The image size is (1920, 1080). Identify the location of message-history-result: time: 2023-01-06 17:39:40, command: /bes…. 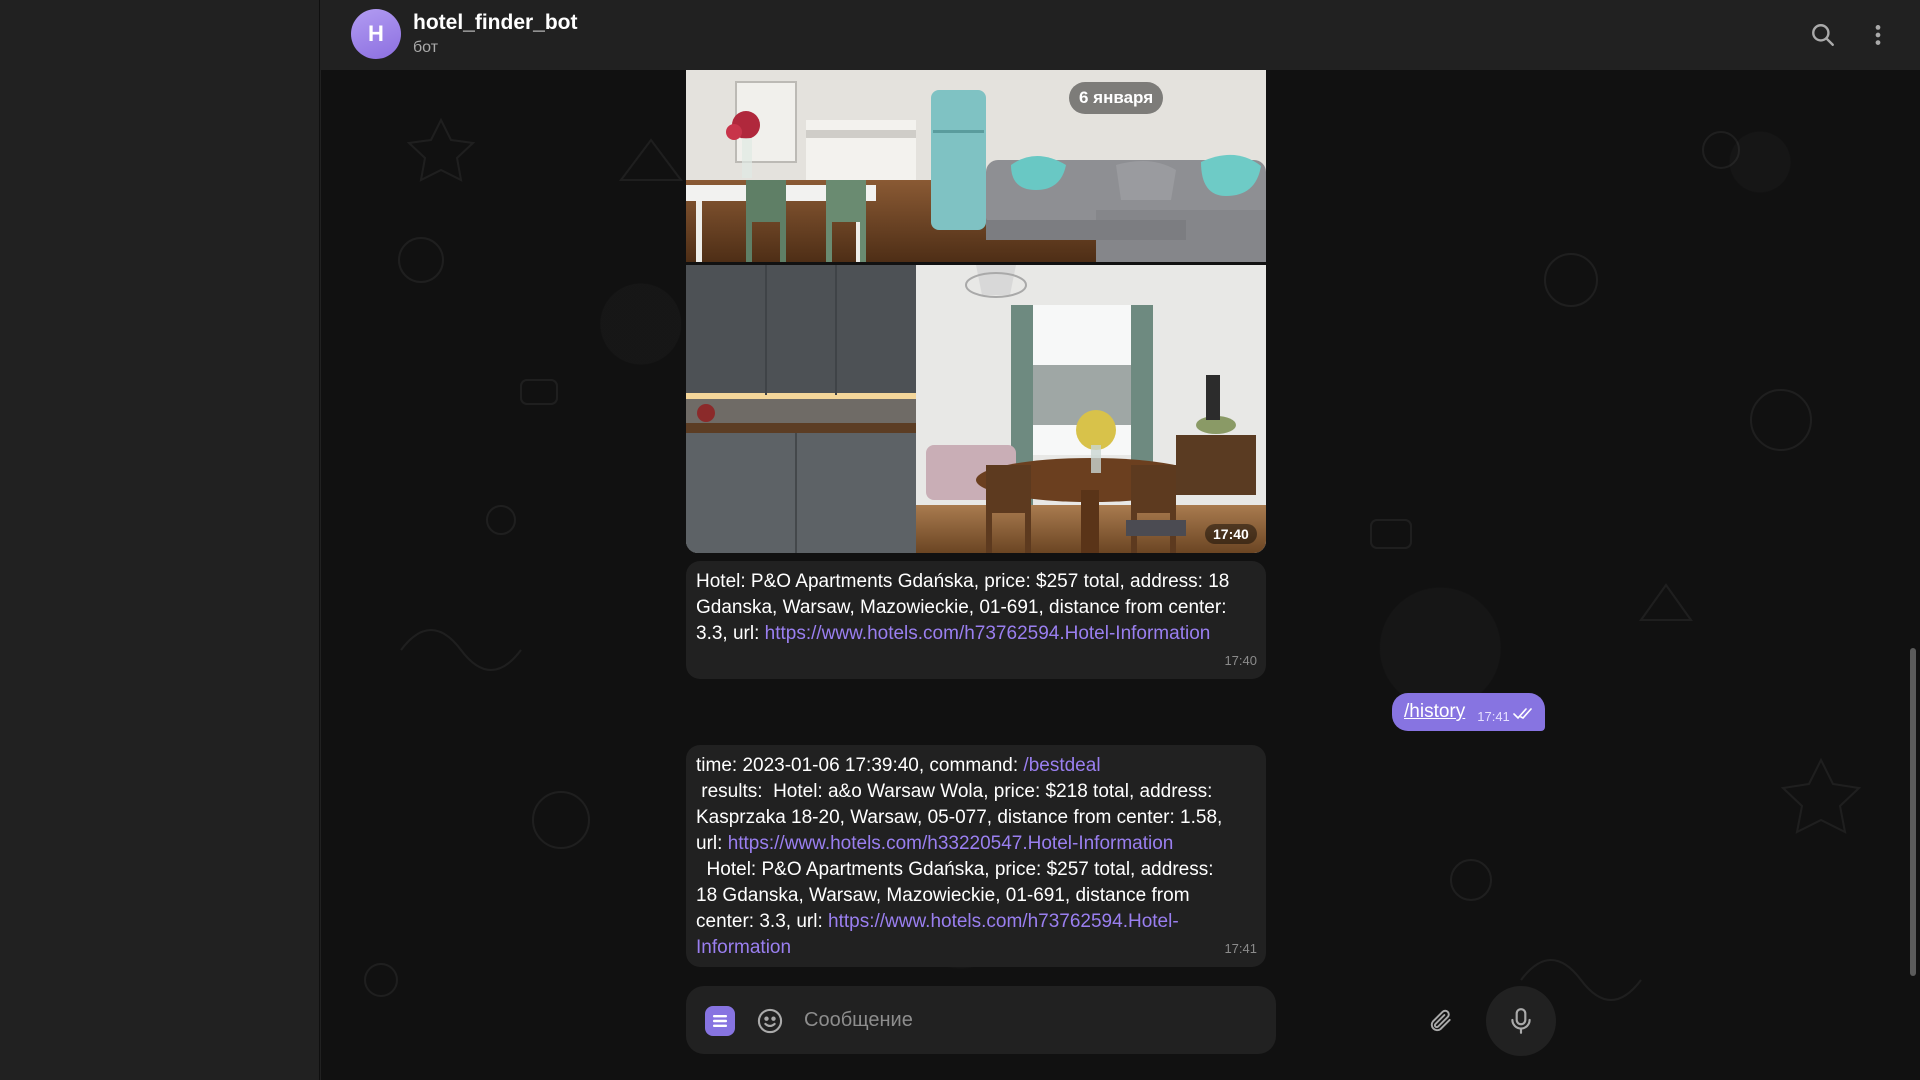
(976, 856).